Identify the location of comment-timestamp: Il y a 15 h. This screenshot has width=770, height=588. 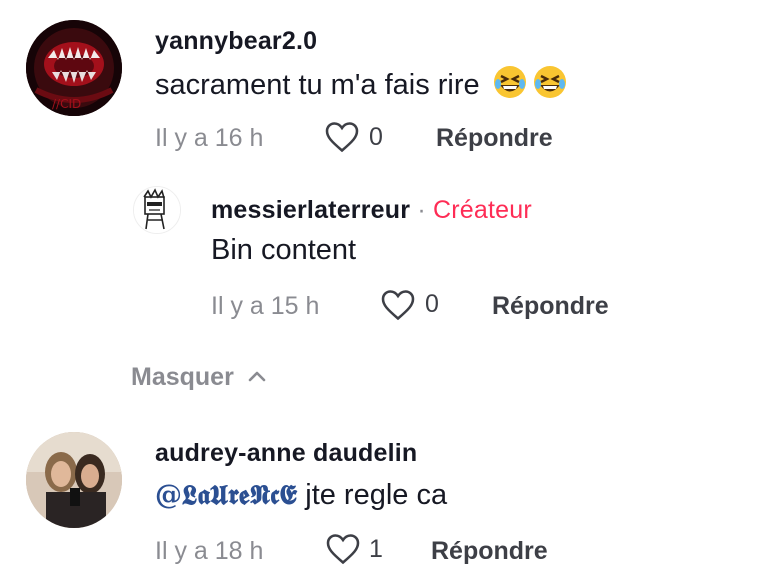
(265, 306).